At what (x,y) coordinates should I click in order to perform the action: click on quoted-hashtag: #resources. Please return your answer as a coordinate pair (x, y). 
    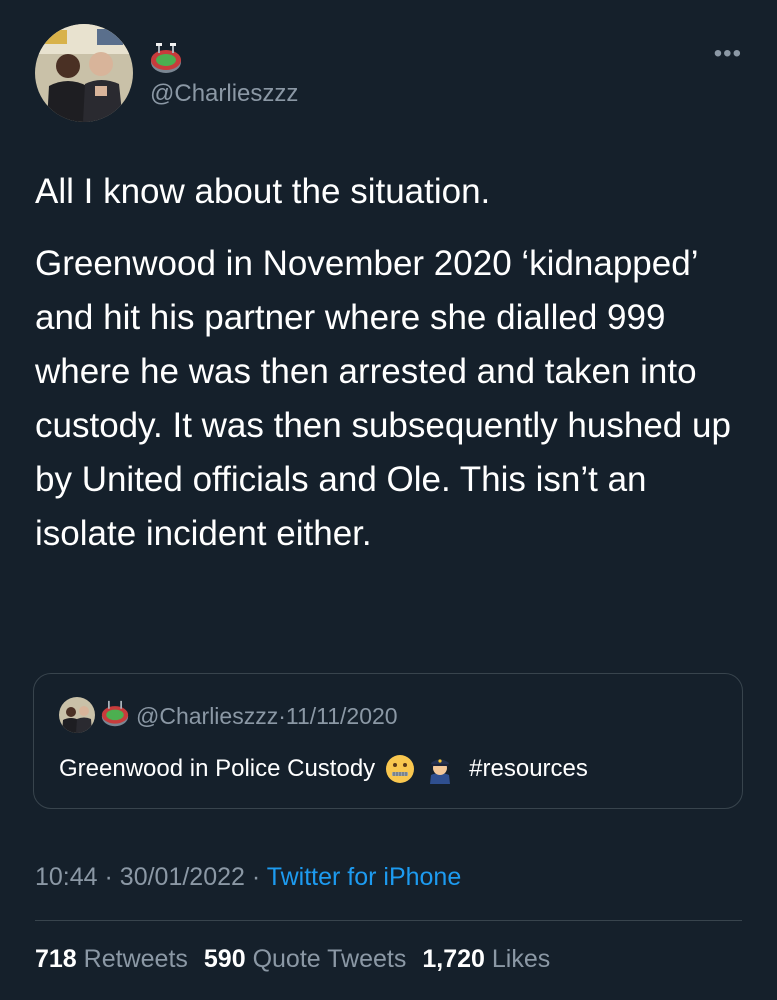
    Looking at the image, I should click on (528, 769).